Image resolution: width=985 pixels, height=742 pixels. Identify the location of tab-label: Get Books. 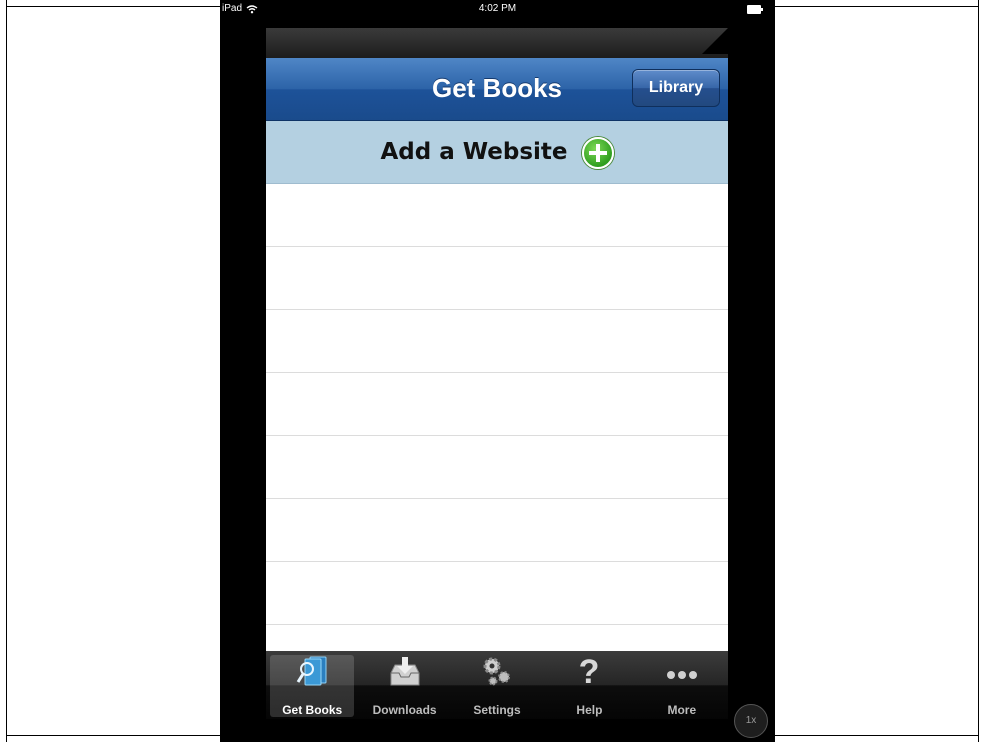
(312, 710).